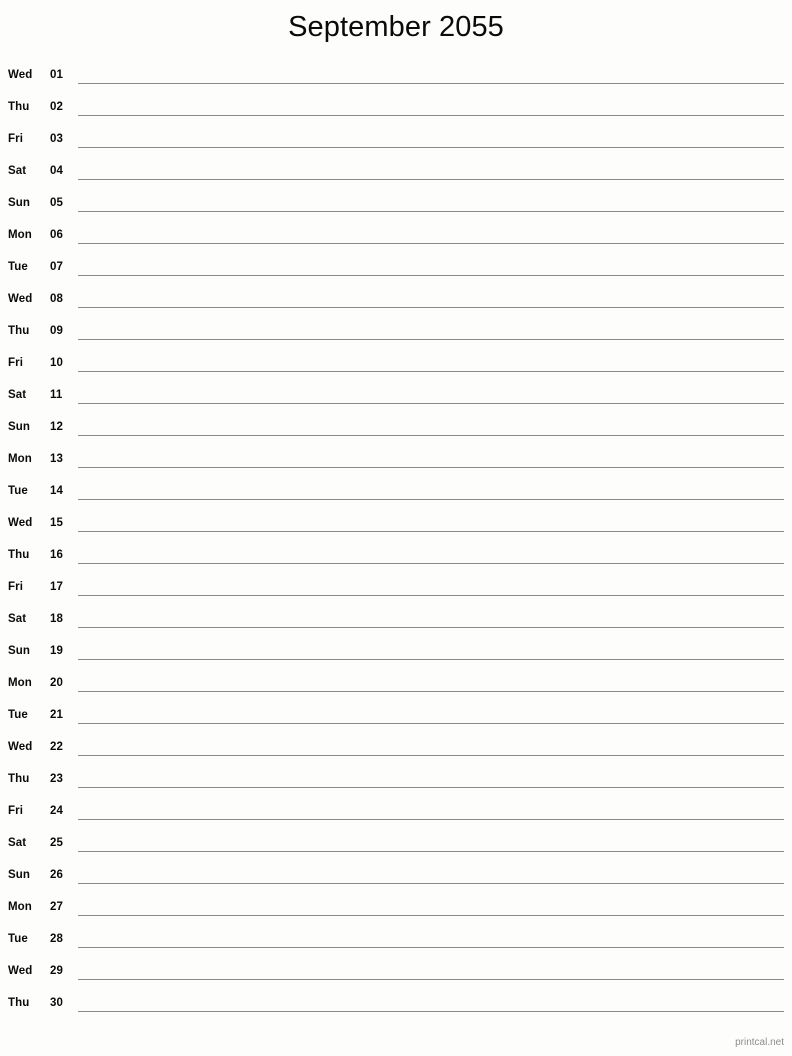 The image size is (792, 1056). I want to click on day-row: Fri 03, so click(396, 142).